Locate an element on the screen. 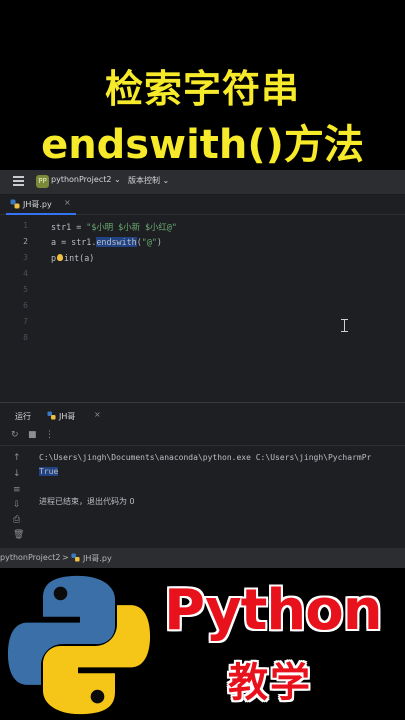  main-menu-icon is located at coordinates (18, 181).